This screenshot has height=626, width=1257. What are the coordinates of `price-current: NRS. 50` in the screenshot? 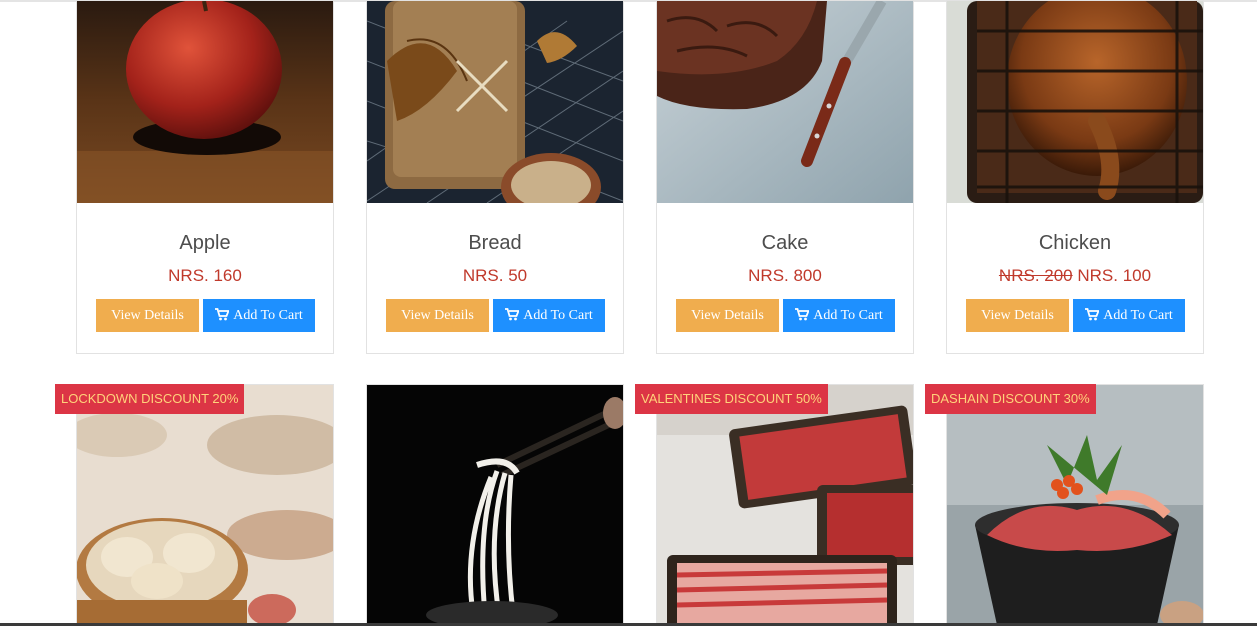 It's located at (495, 275).